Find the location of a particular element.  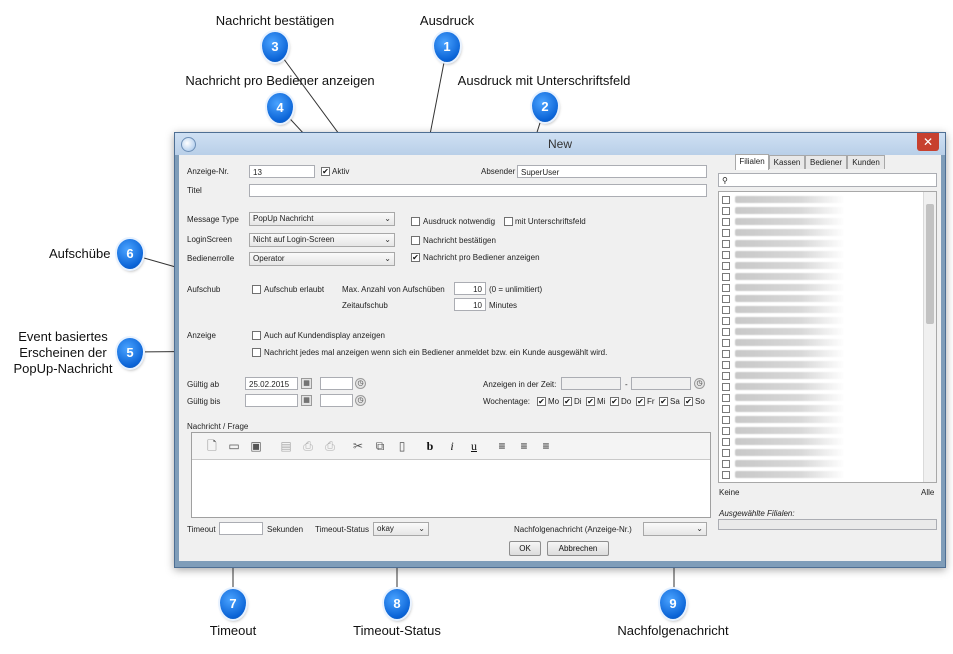

align-center-icon: ≡ is located at coordinates (524, 446).